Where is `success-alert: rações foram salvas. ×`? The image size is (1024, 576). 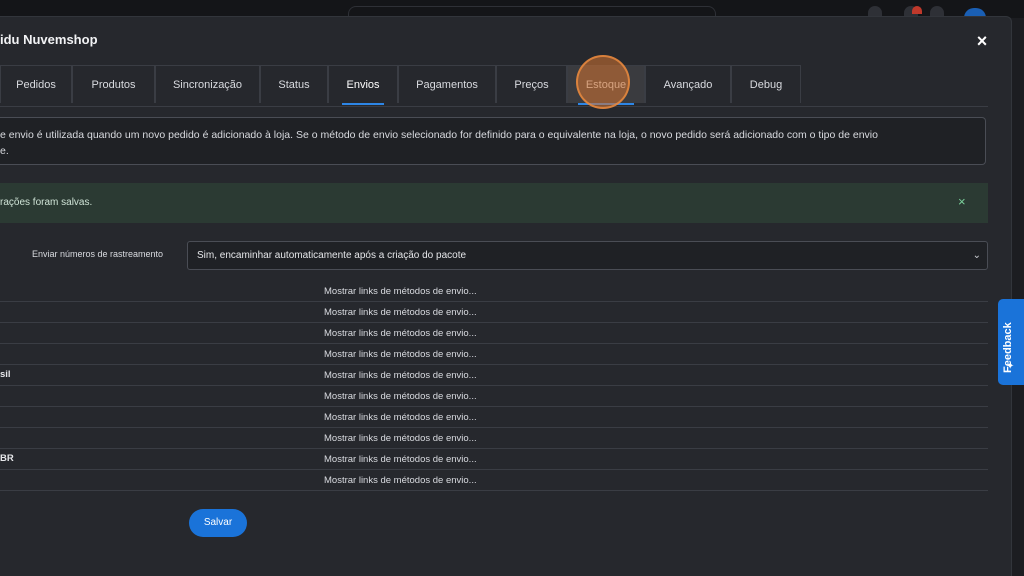
success-alert: rações foram salvas. × is located at coordinates (494, 203).